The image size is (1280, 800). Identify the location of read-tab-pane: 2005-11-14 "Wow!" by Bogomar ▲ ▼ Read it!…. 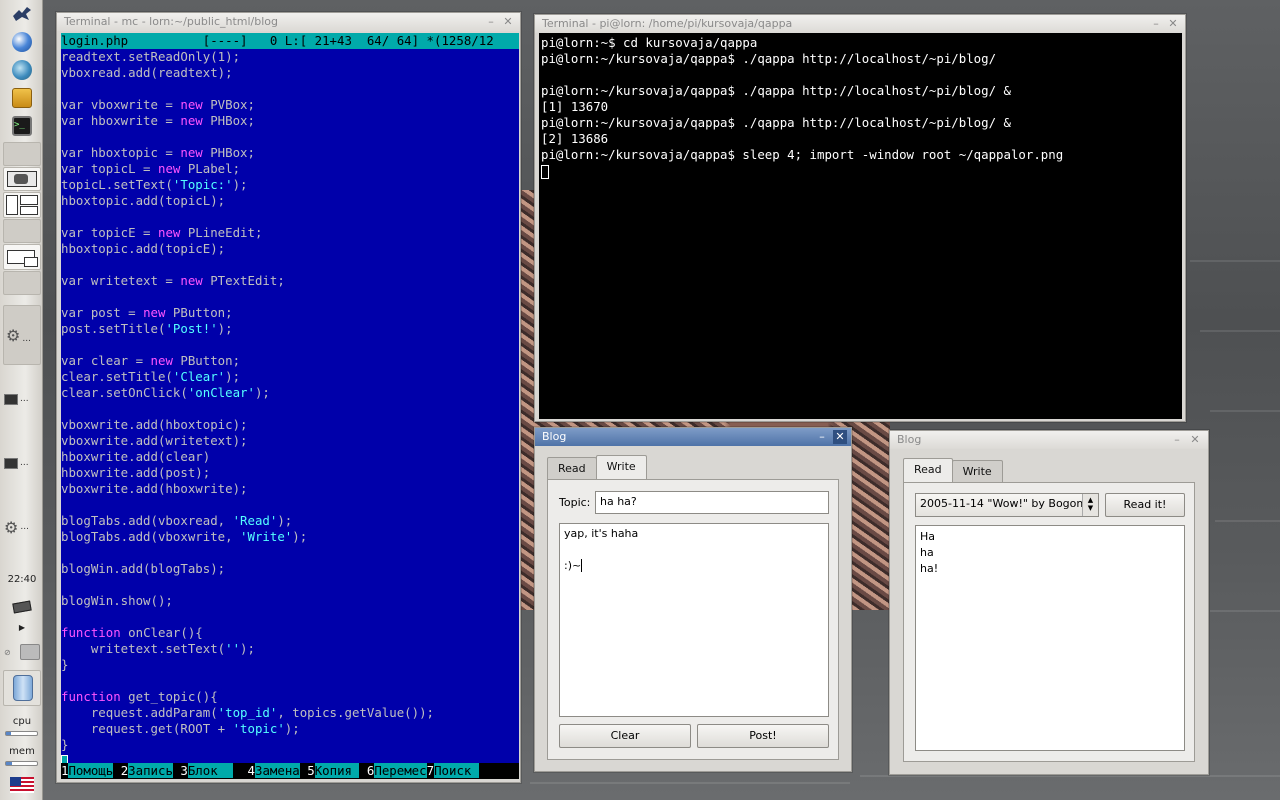
(1049, 622).